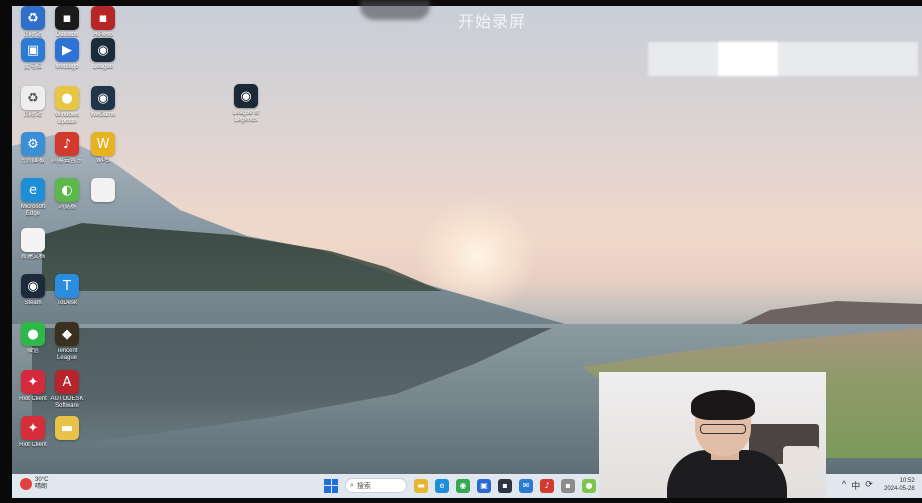 The height and width of the screenshot is (503, 922). I want to click on wps-icon: W, so click(103, 144).